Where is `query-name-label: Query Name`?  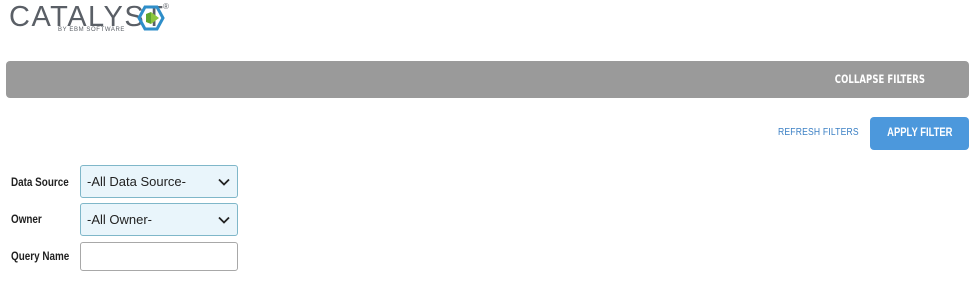
query-name-label: Query Name is located at coordinates (40, 257).